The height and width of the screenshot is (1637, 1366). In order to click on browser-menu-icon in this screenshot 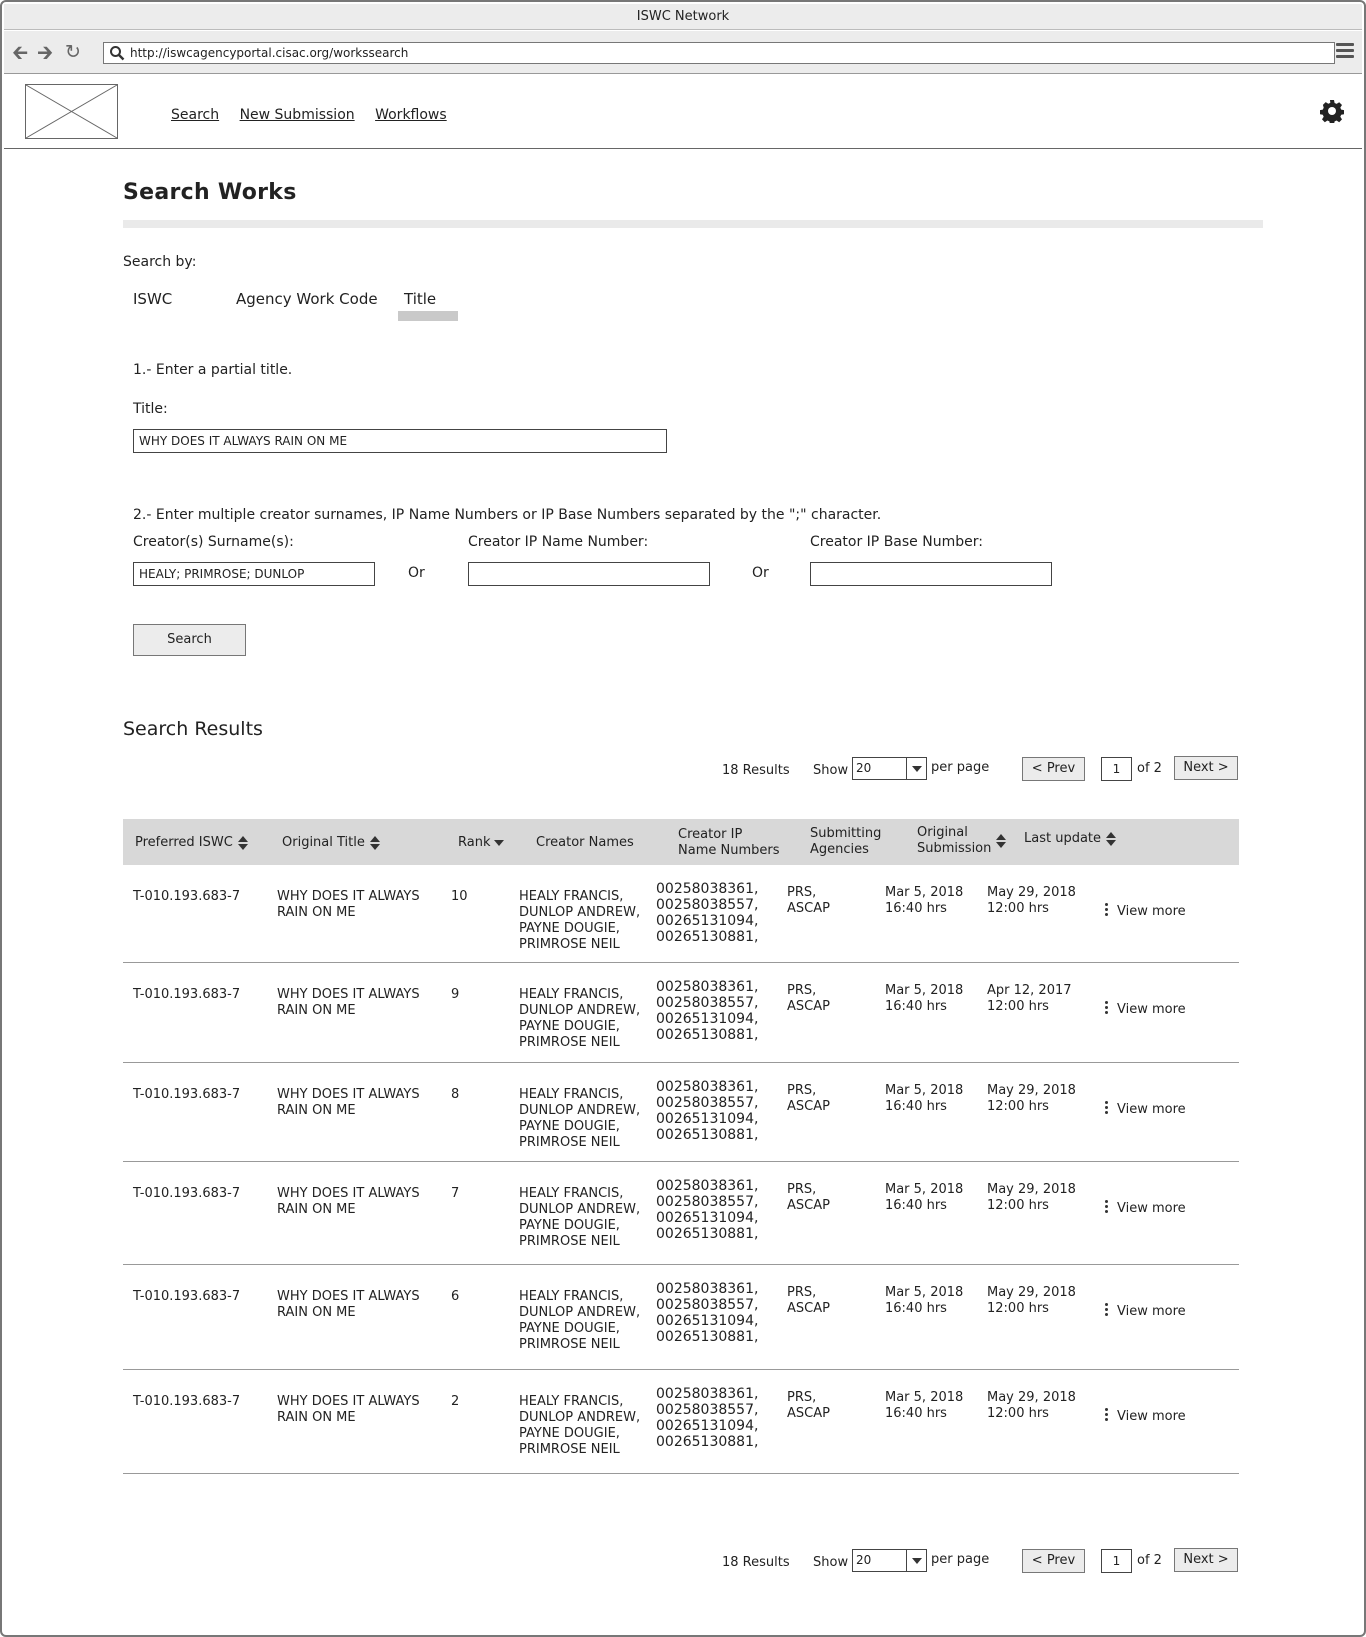, I will do `click(1345, 51)`.